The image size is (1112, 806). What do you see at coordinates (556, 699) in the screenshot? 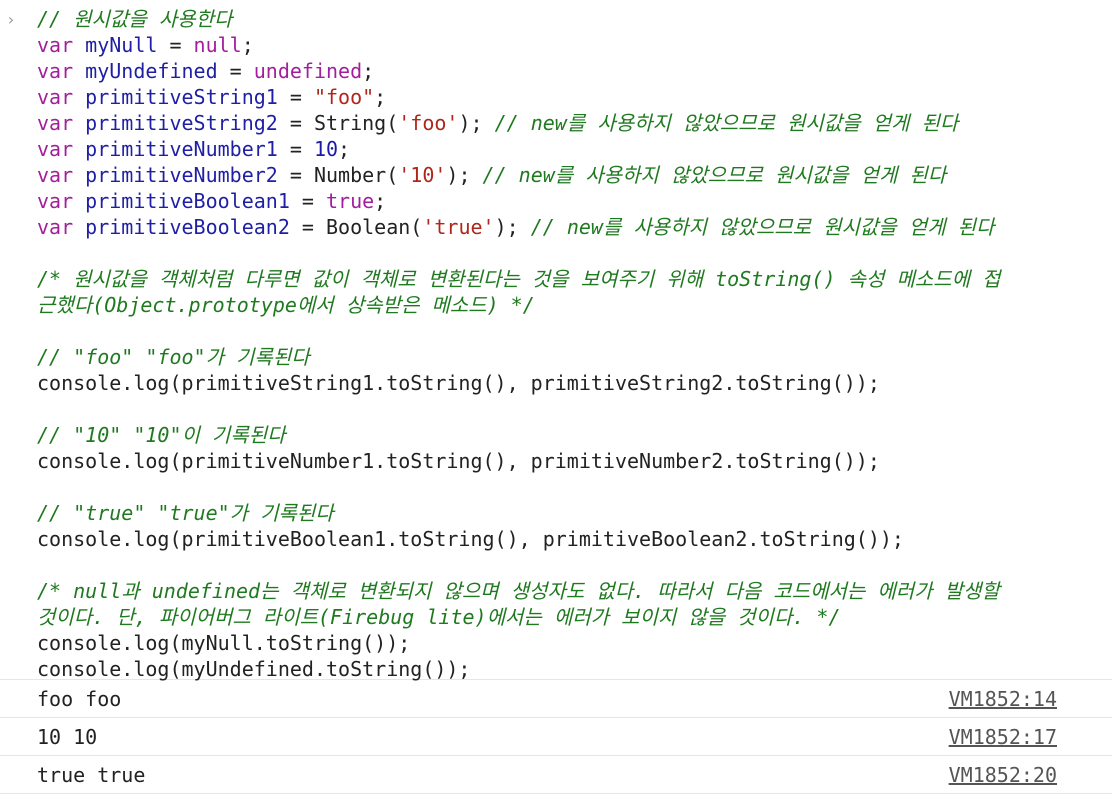
I see `console-message-row: foo foo VM1852:14` at bounding box center [556, 699].